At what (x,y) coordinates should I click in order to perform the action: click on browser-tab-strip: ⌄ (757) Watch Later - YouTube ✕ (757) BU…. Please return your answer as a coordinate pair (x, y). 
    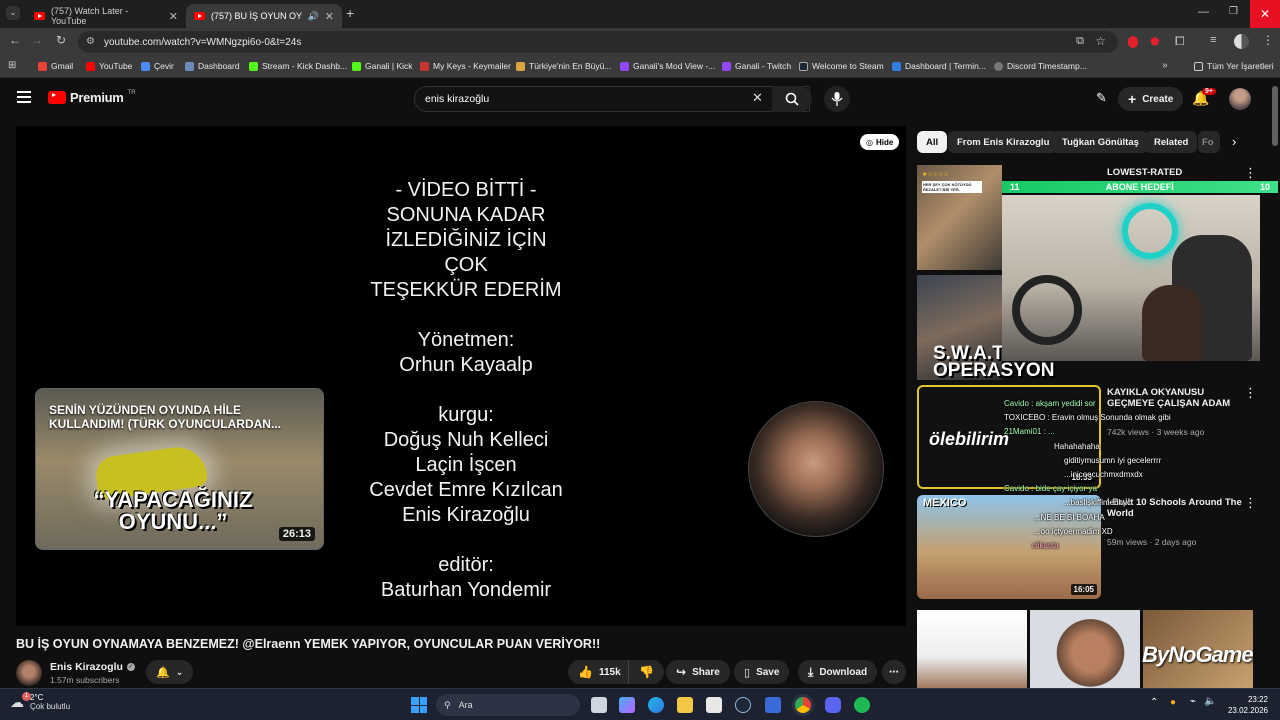
    Looking at the image, I should click on (640, 14).